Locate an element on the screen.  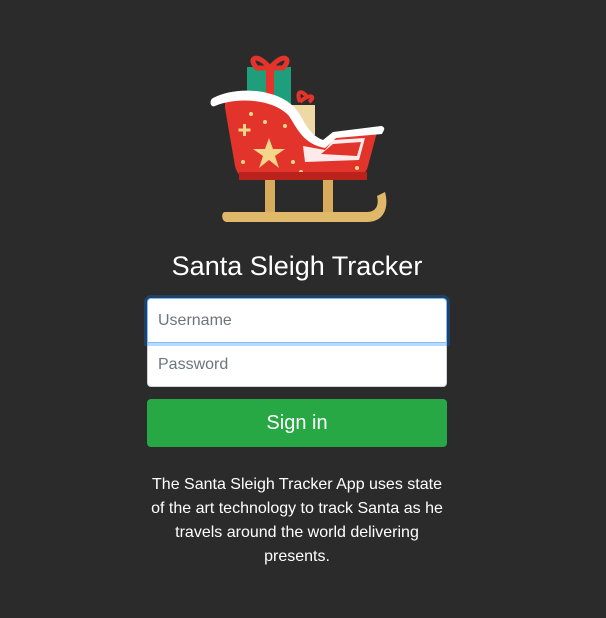
sign-in-button: Sign in is located at coordinates (297, 423).